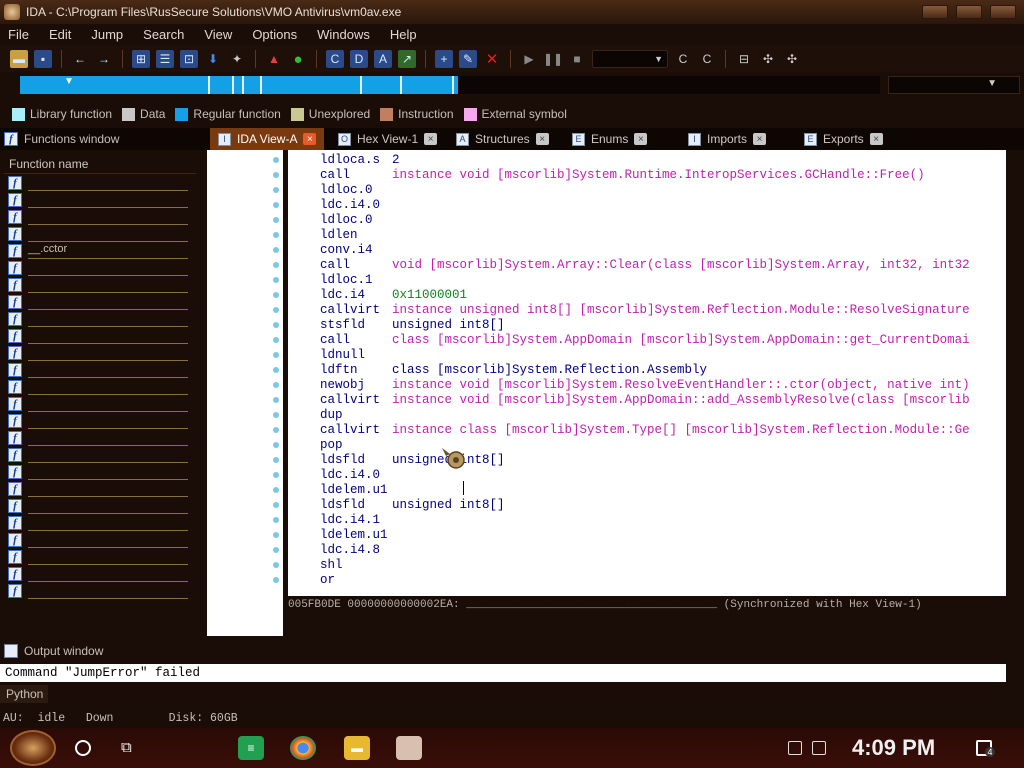  Describe the element at coordinates (24, 694) in the screenshot. I see `python-button: Python` at that location.